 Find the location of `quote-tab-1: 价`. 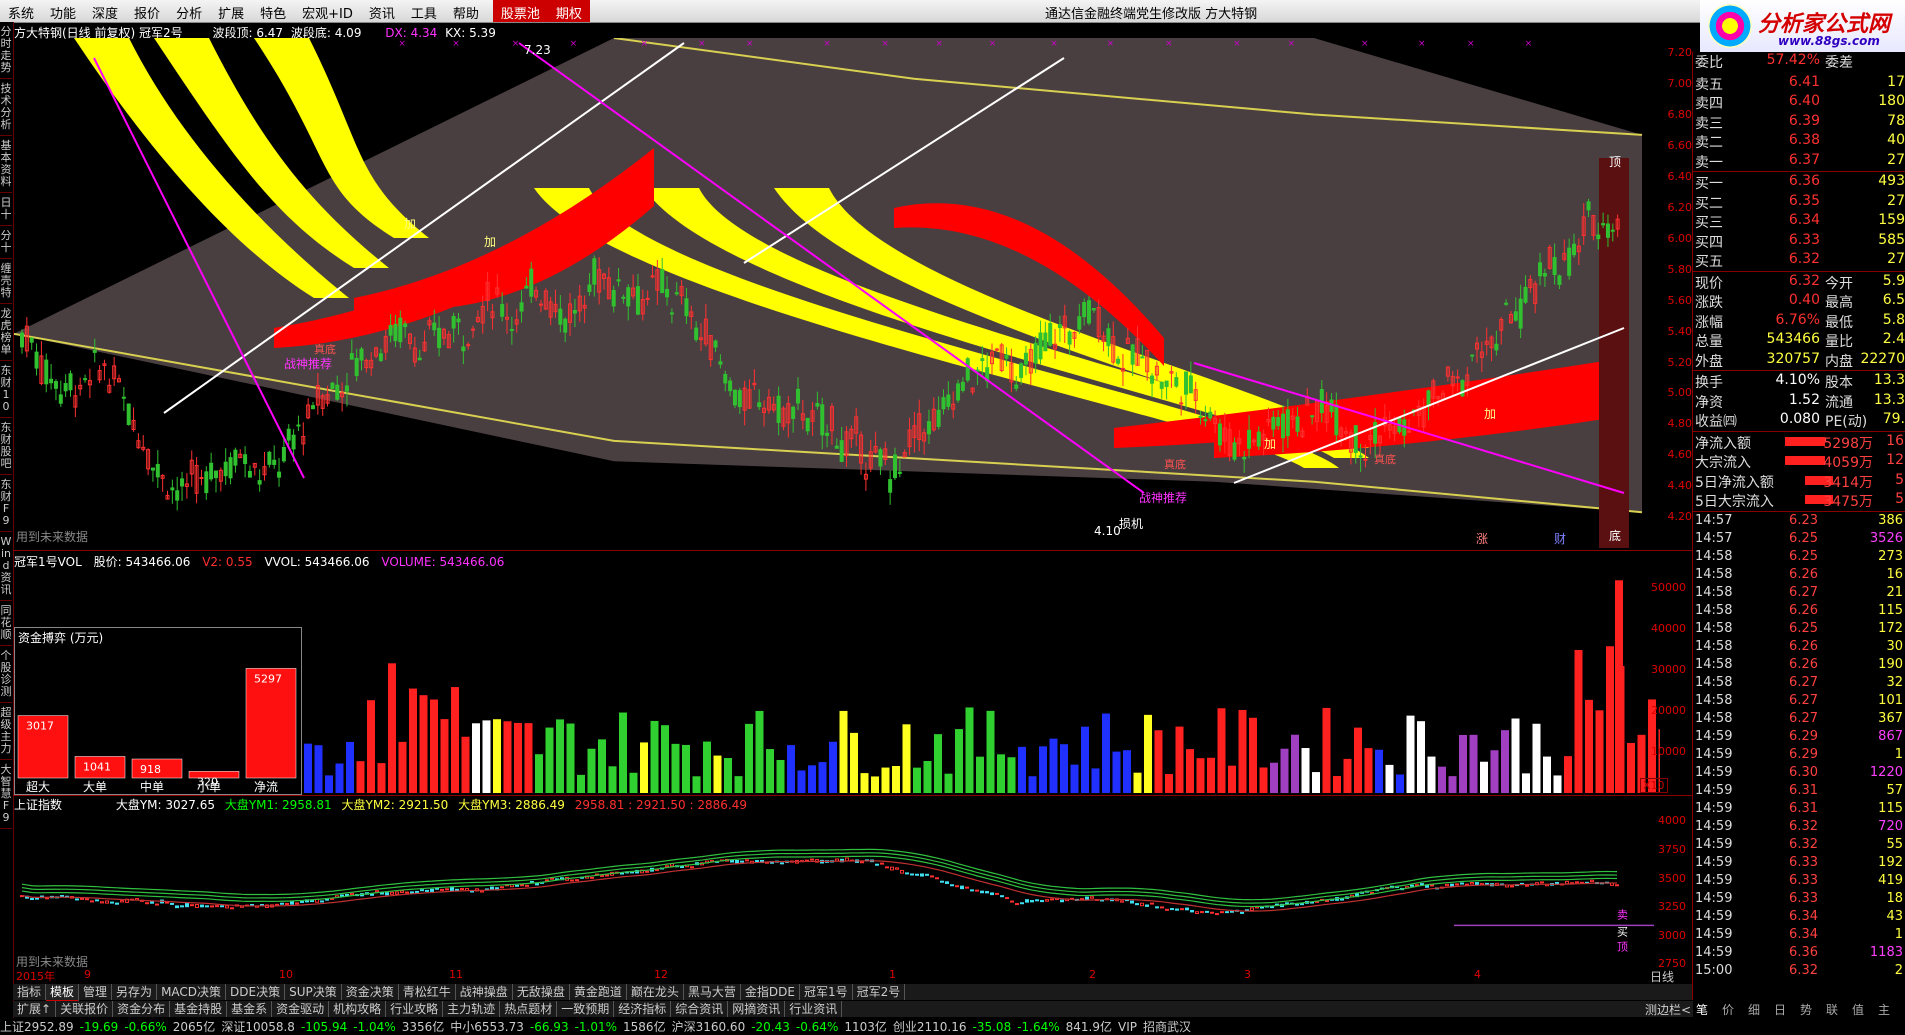

quote-tab-1: 价 is located at coordinates (1728, 1009).